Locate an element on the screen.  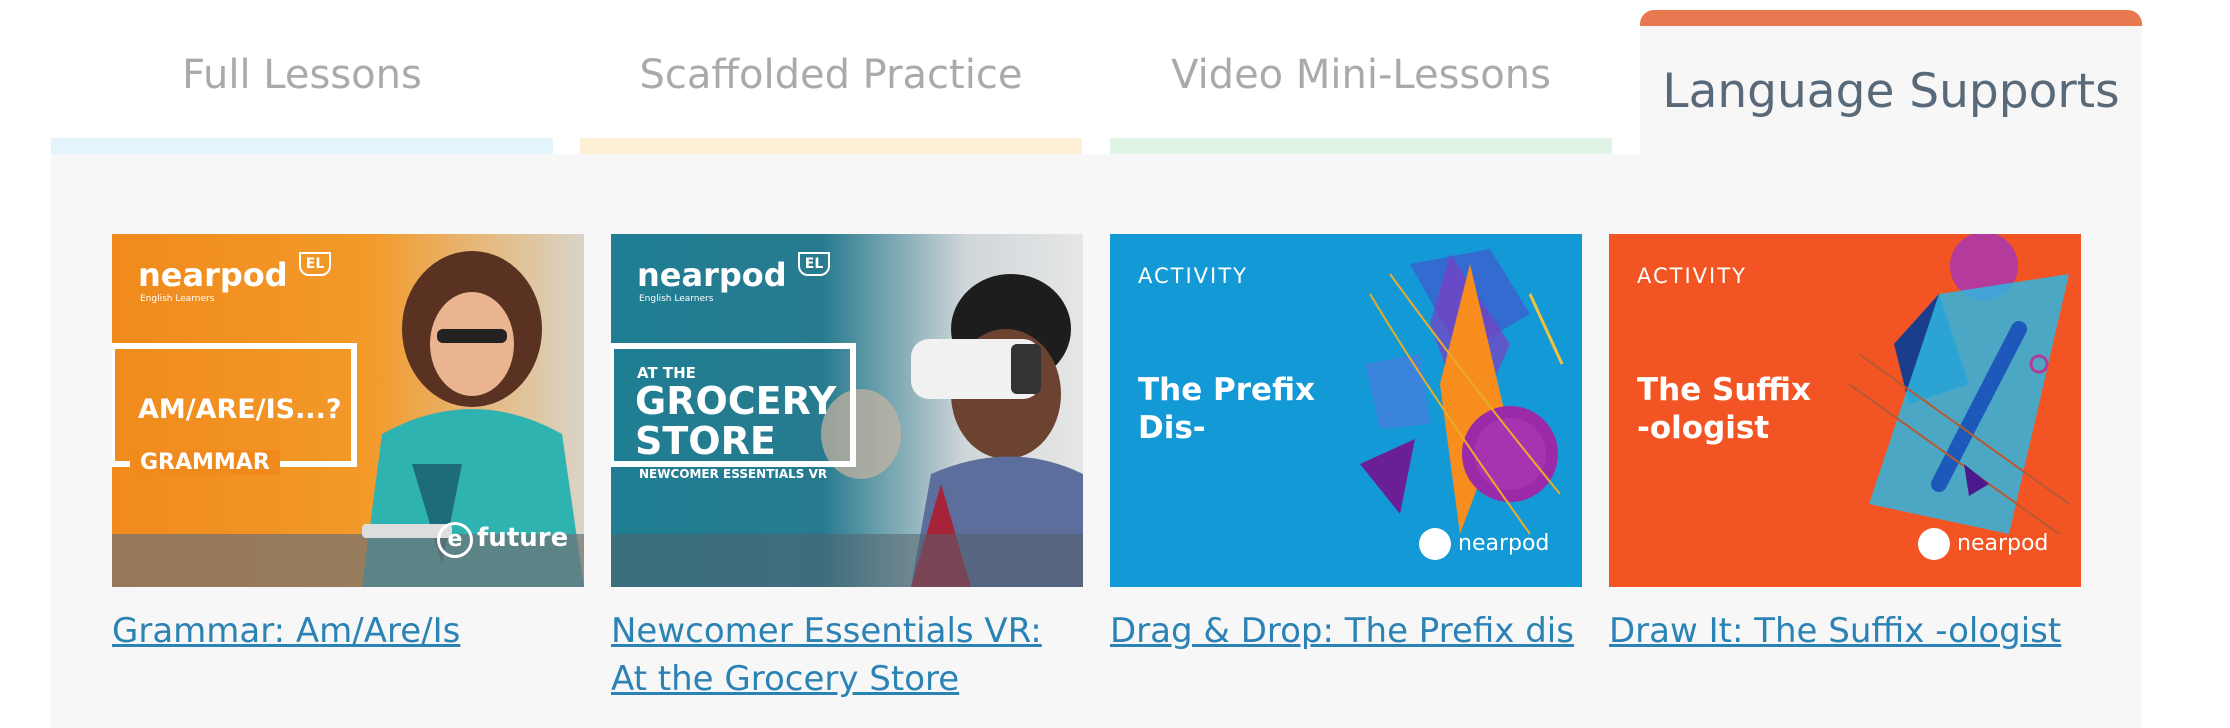
thumb-subtitle: NEWCOMER ESSENTIALS VR is located at coordinates (733, 474).